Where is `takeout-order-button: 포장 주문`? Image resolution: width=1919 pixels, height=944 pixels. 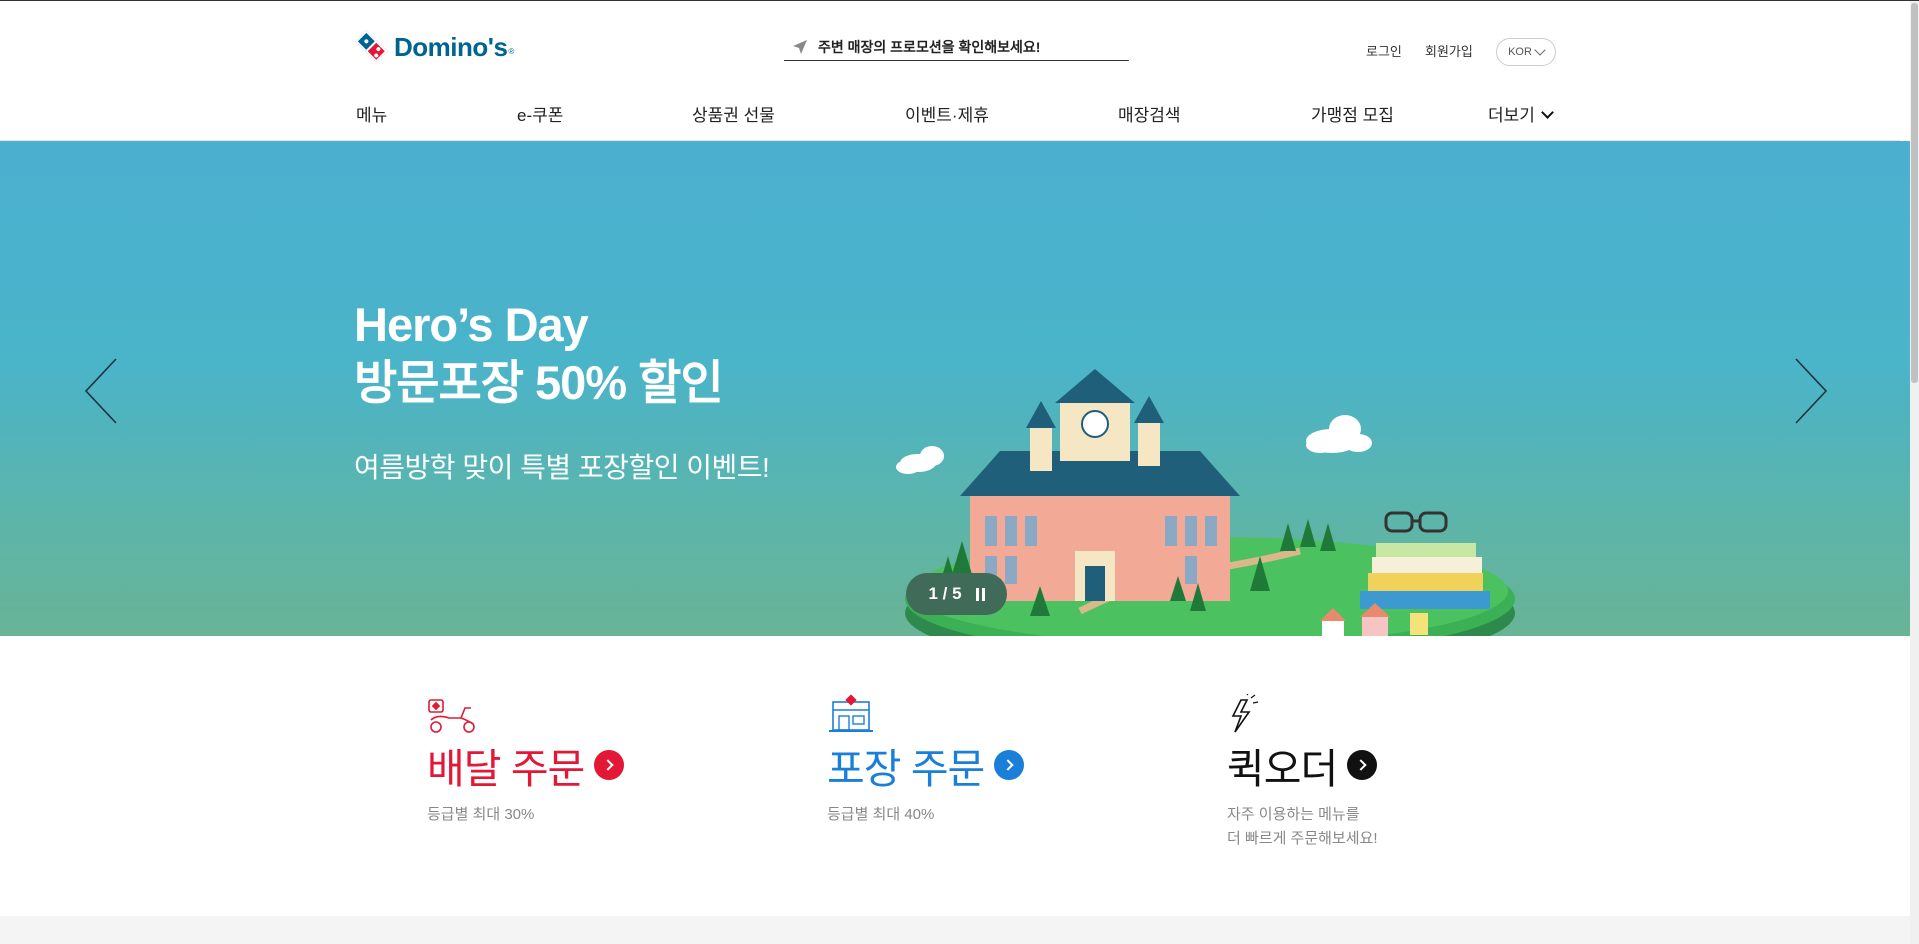
takeout-order-button: 포장 주문 is located at coordinates (926, 765).